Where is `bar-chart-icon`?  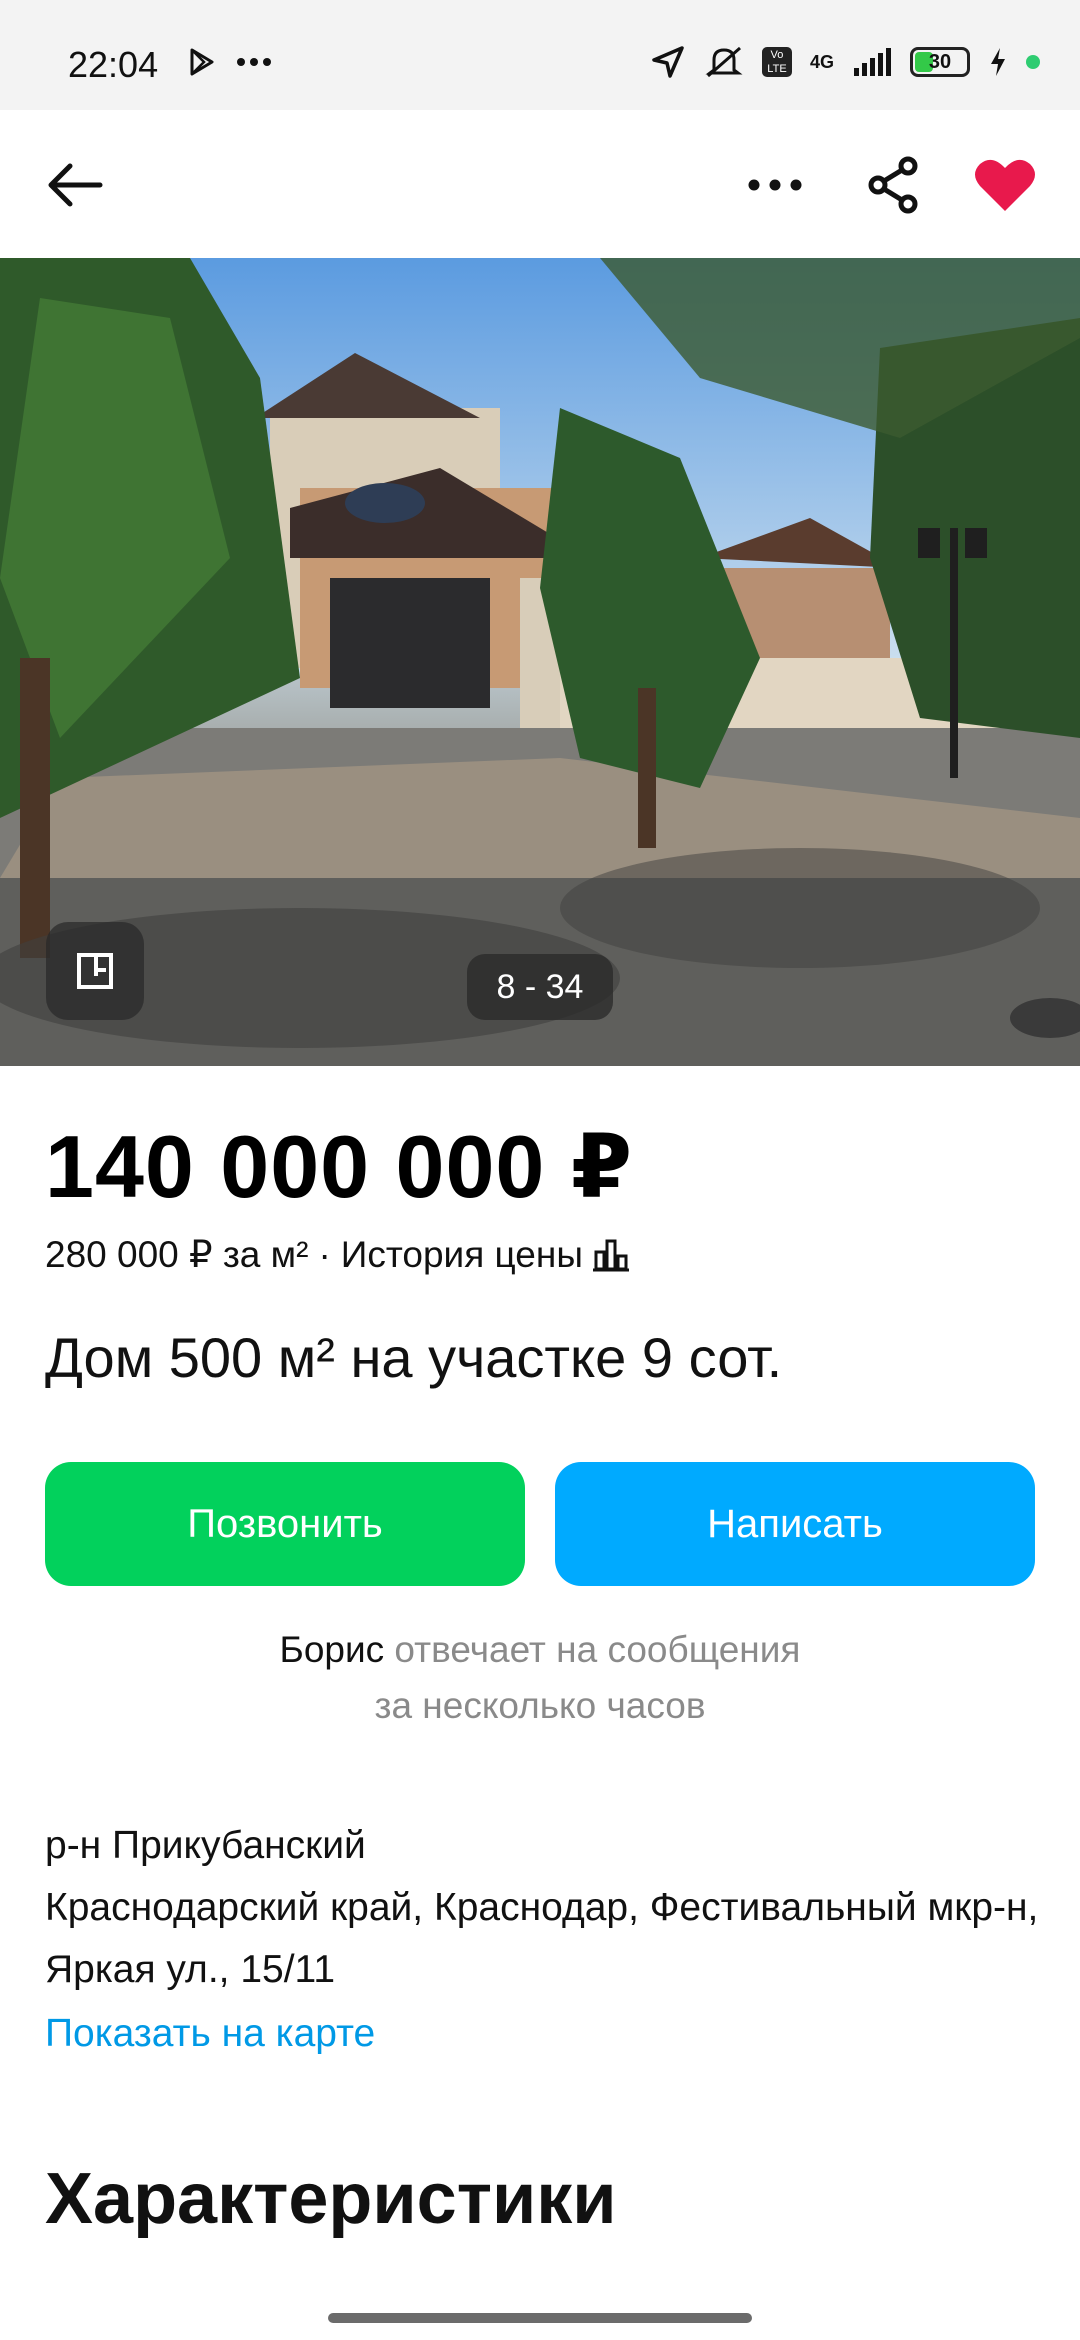 bar-chart-icon is located at coordinates (610, 1255).